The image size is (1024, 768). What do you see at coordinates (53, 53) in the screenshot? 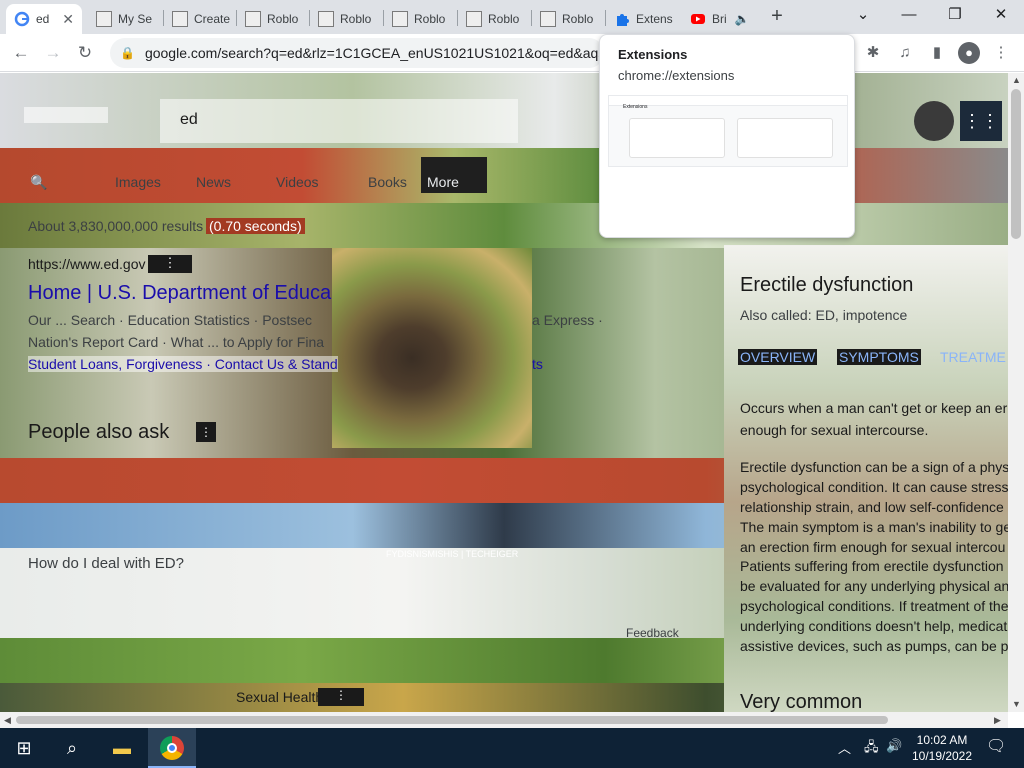
I see `forward-arrow-icon: →` at bounding box center [53, 53].